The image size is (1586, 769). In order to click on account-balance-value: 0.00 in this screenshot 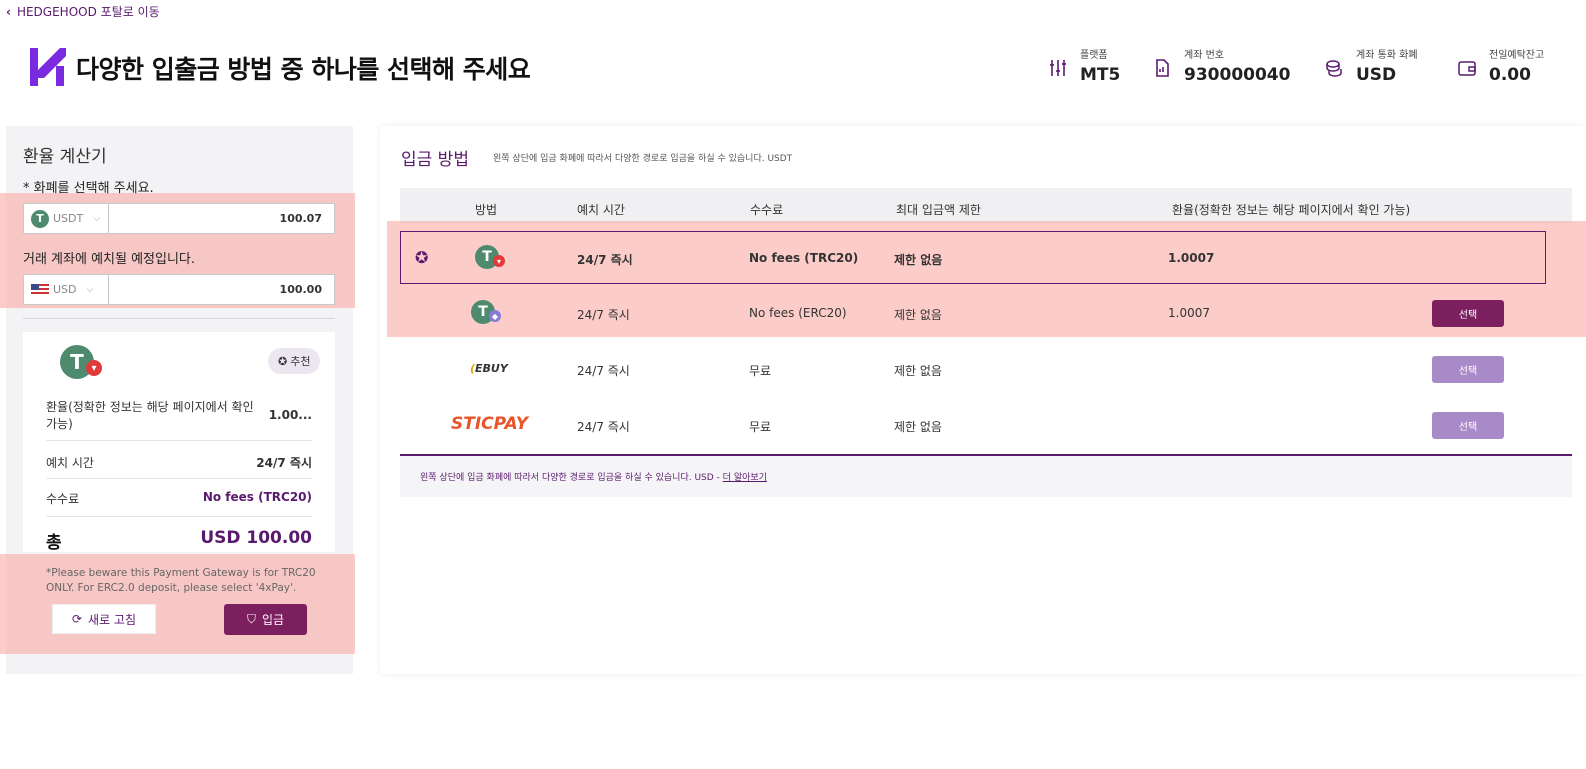, I will do `click(1510, 75)`.